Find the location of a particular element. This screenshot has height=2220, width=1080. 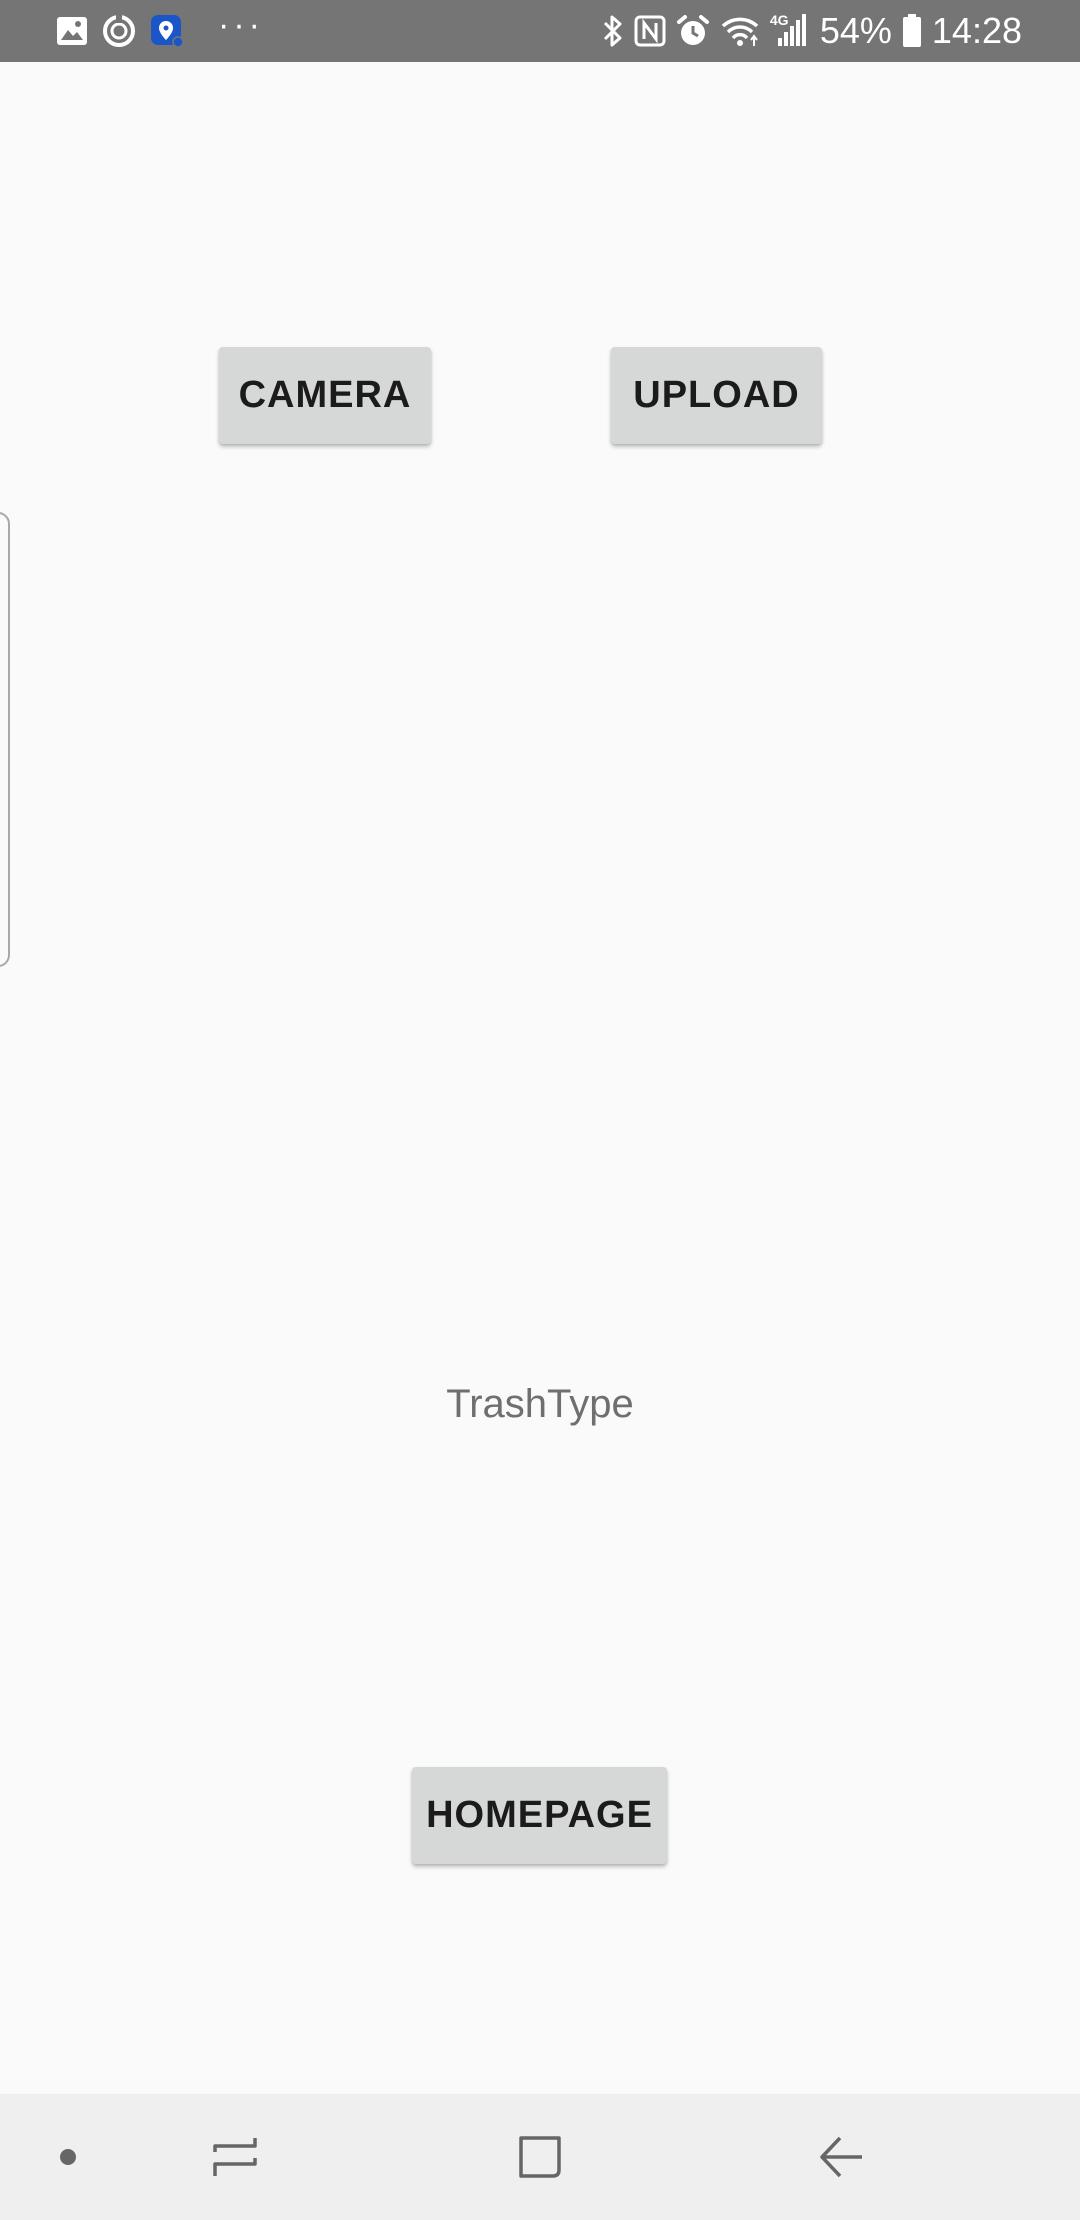

overflow-dots: ··· is located at coordinates (241, 24).